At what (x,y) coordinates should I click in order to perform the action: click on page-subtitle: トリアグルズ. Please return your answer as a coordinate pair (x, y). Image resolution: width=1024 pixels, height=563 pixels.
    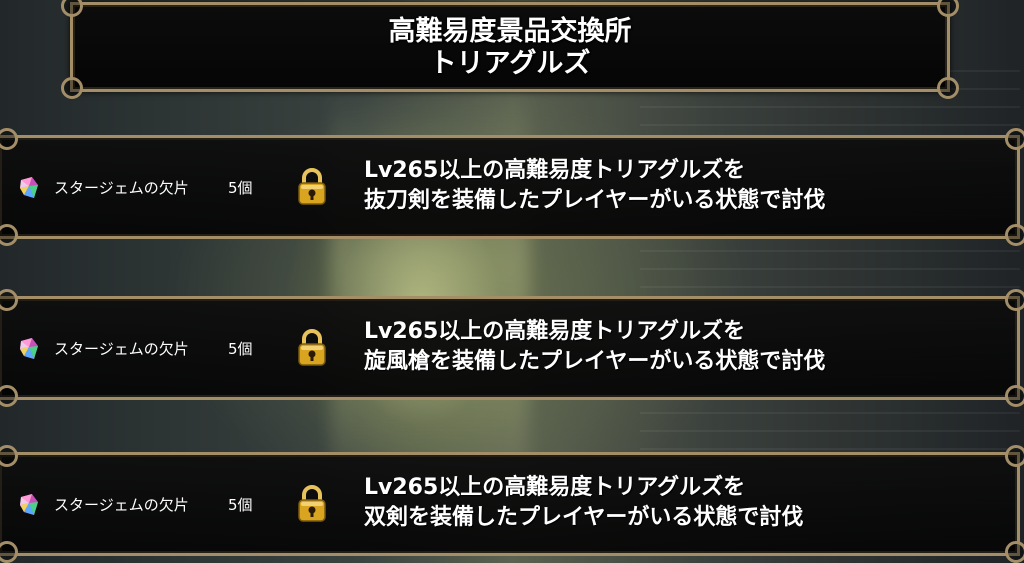
    Looking at the image, I should click on (510, 63).